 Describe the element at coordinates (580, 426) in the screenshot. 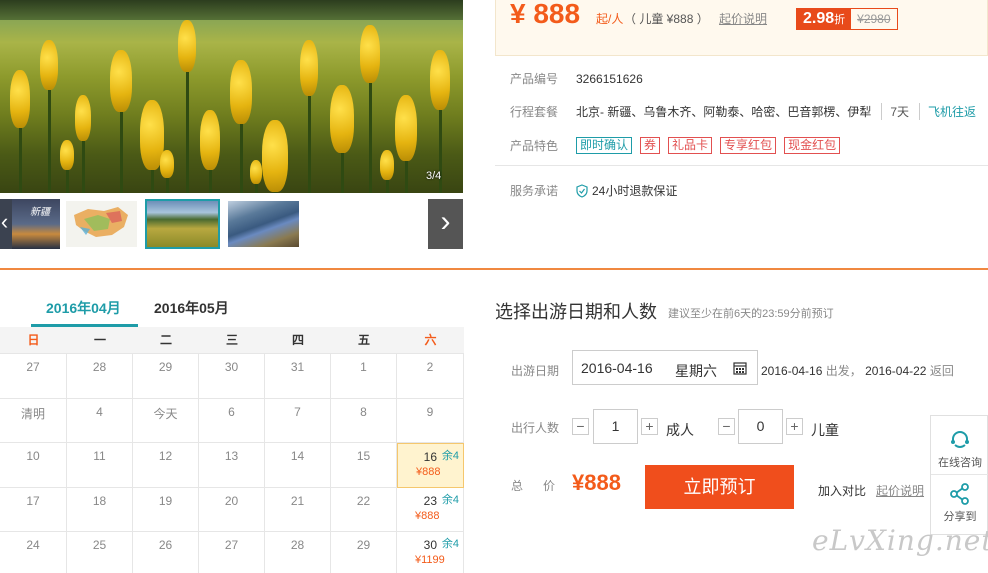

I see `adult-minus-button: −` at that location.